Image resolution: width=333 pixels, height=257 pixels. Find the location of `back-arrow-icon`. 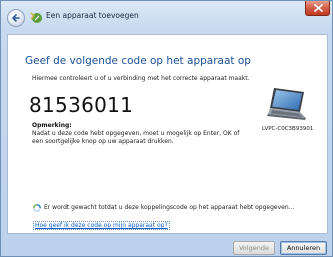

back-arrow-icon is located at coordinates (16, 18).